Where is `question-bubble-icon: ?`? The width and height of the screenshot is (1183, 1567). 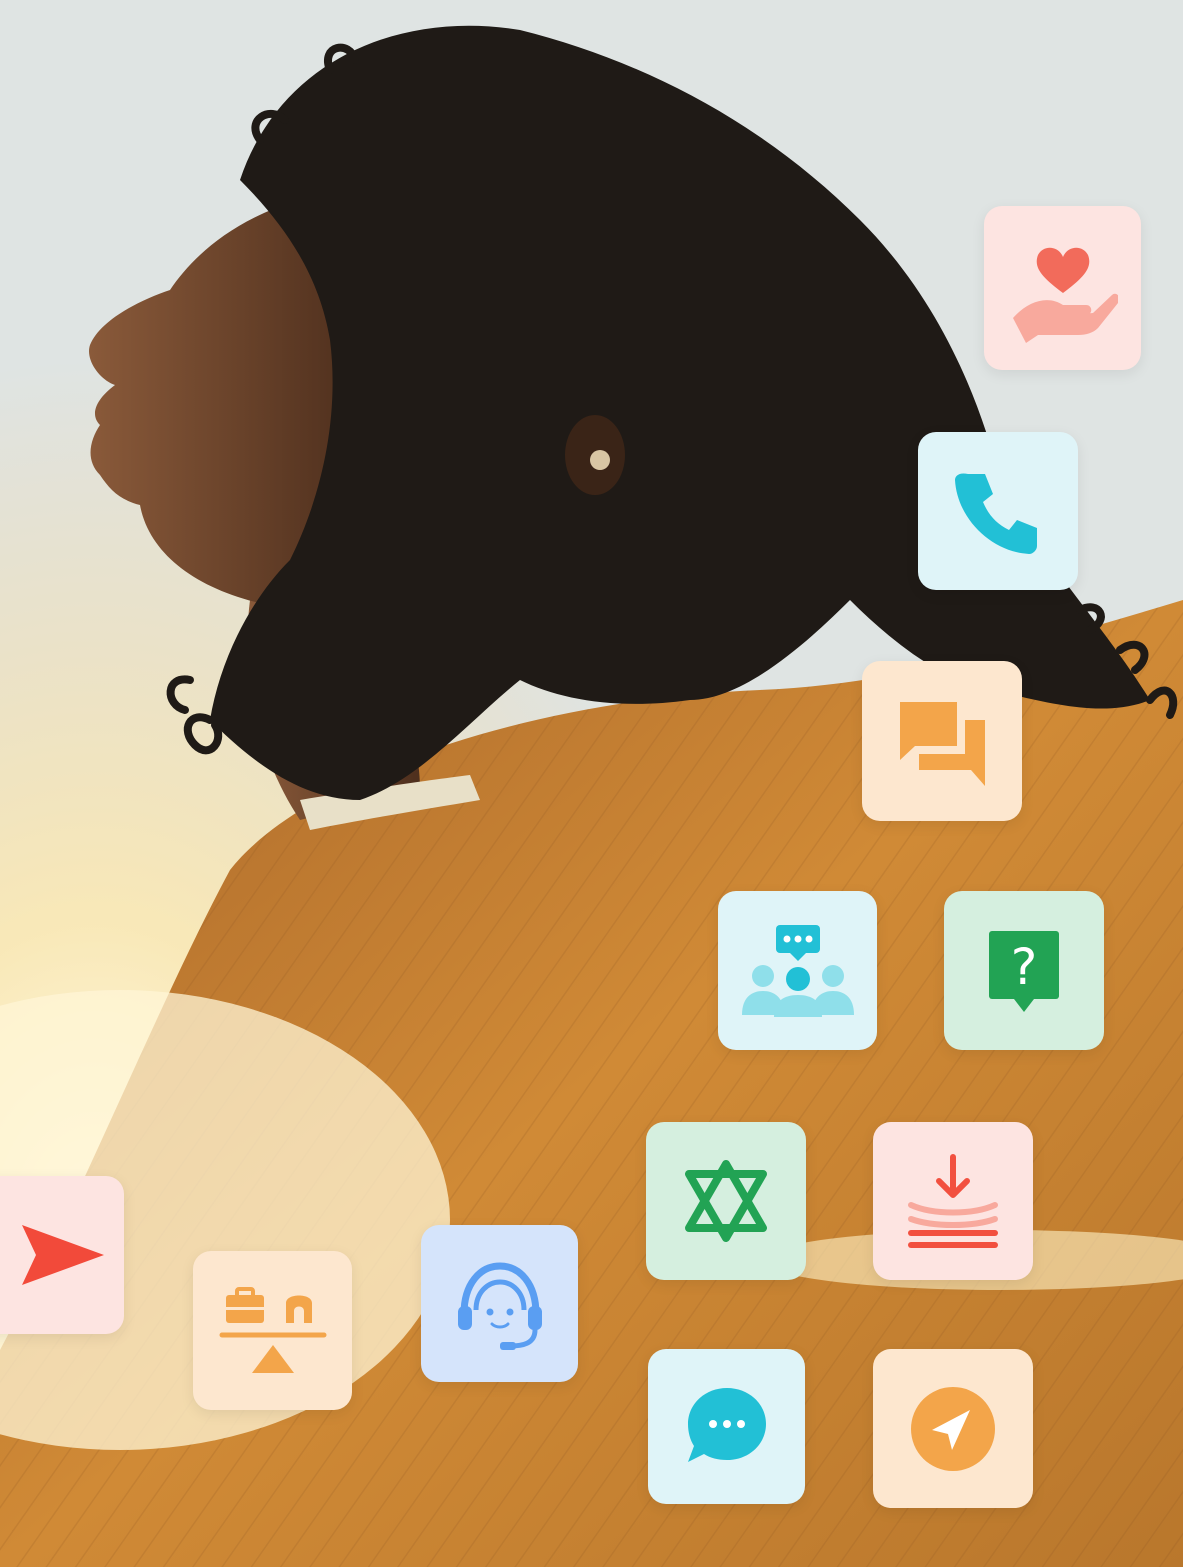 question-bubble-icon: ? is located at coordinates (1024, 971).